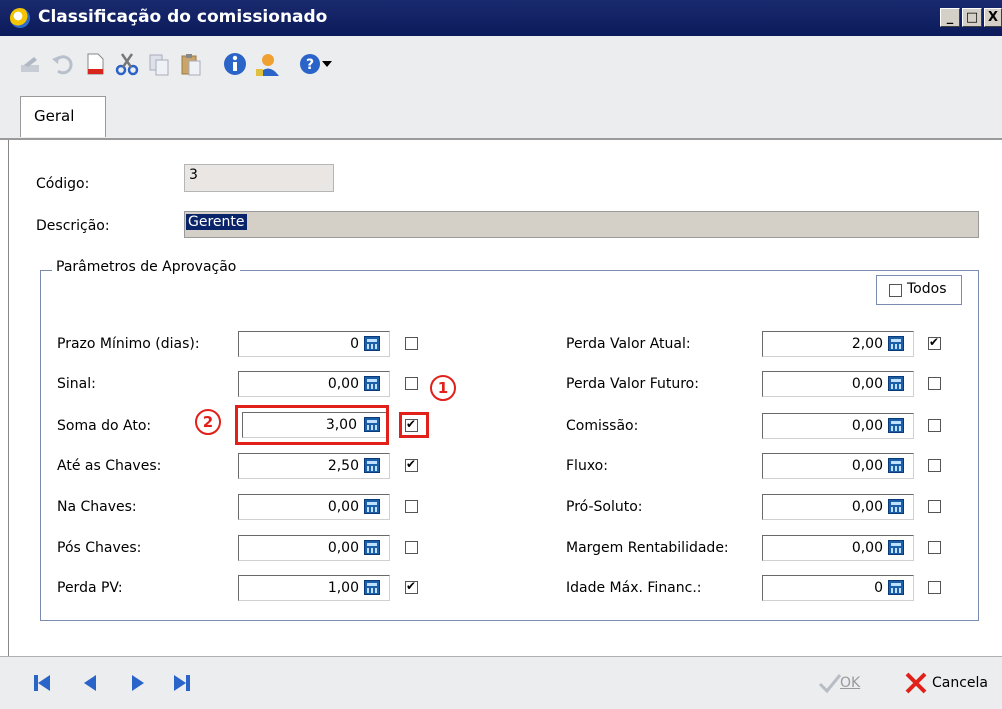 This screenshot has width=1002, height=709. I want to click on perda-valor-futuro-checkbox, so click(934, 383).